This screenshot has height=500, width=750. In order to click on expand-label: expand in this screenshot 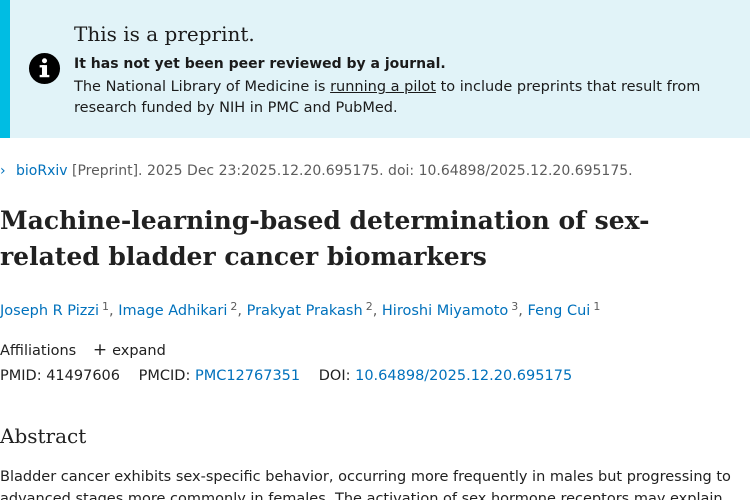, I will do `click(139, 351)`.